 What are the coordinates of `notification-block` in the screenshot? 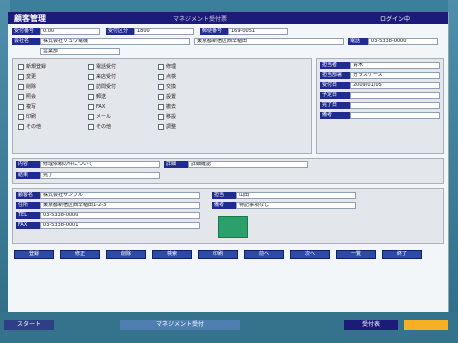 It's located at (426, 325).